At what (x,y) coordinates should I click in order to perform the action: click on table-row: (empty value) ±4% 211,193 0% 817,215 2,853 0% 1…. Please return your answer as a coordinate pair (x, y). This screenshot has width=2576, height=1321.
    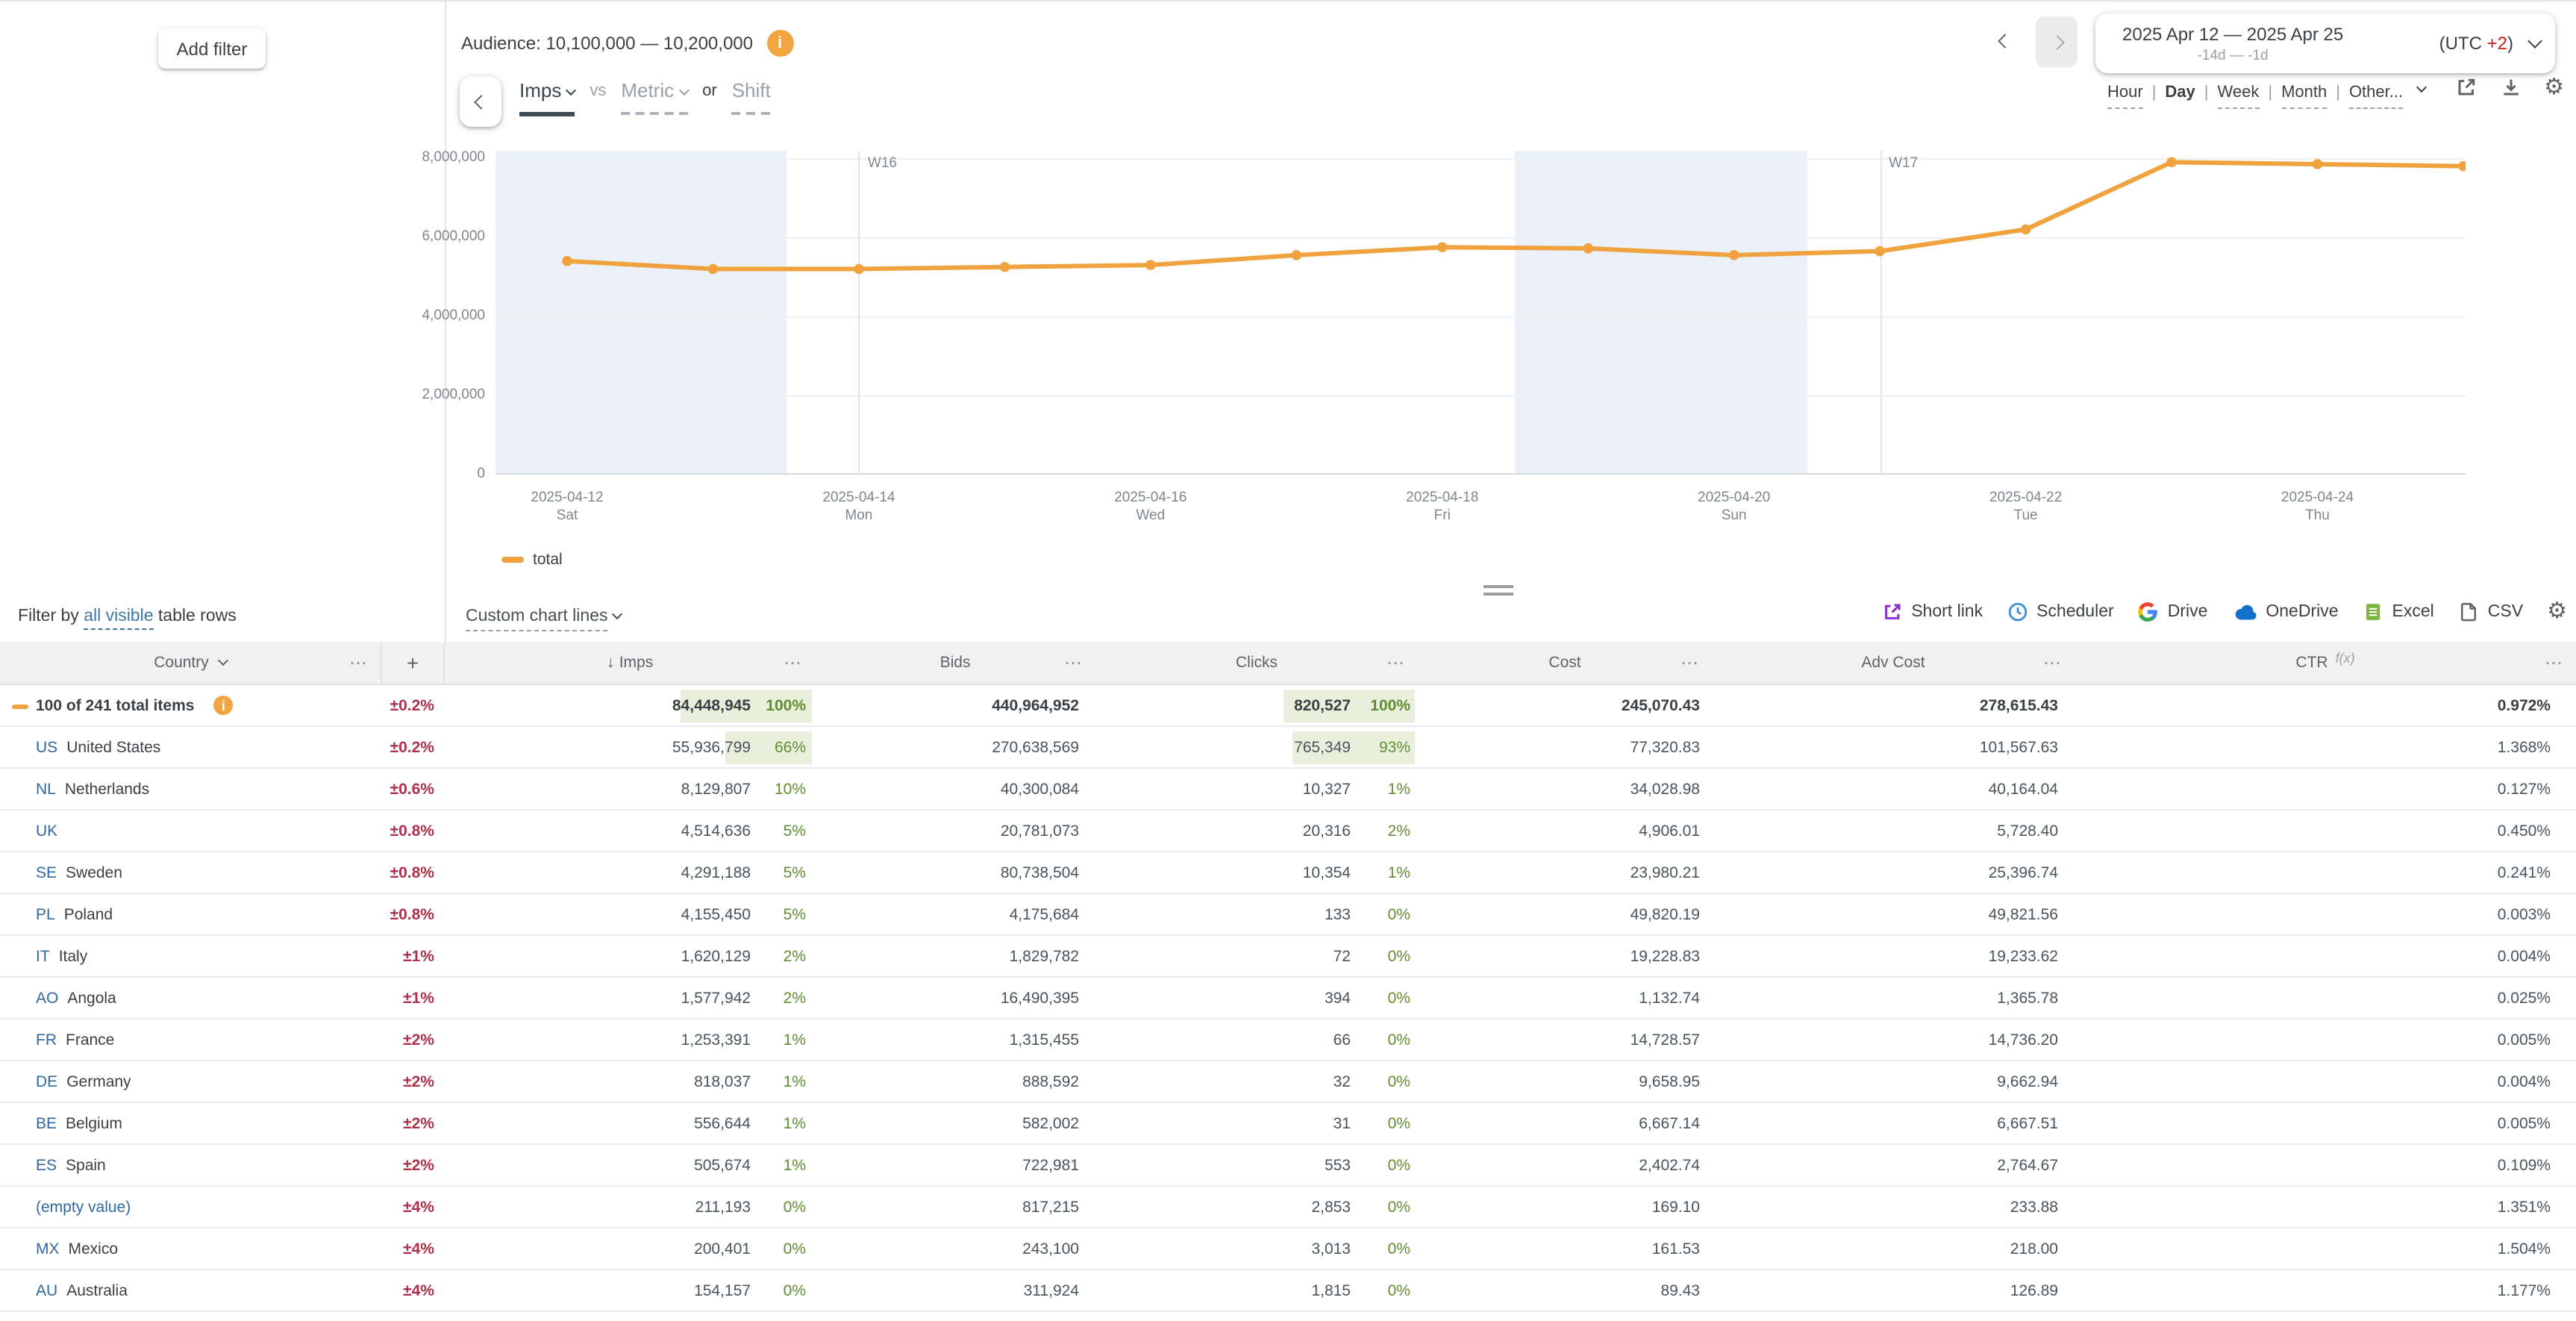
    Looking at the image, I should click on (1288, 1207).